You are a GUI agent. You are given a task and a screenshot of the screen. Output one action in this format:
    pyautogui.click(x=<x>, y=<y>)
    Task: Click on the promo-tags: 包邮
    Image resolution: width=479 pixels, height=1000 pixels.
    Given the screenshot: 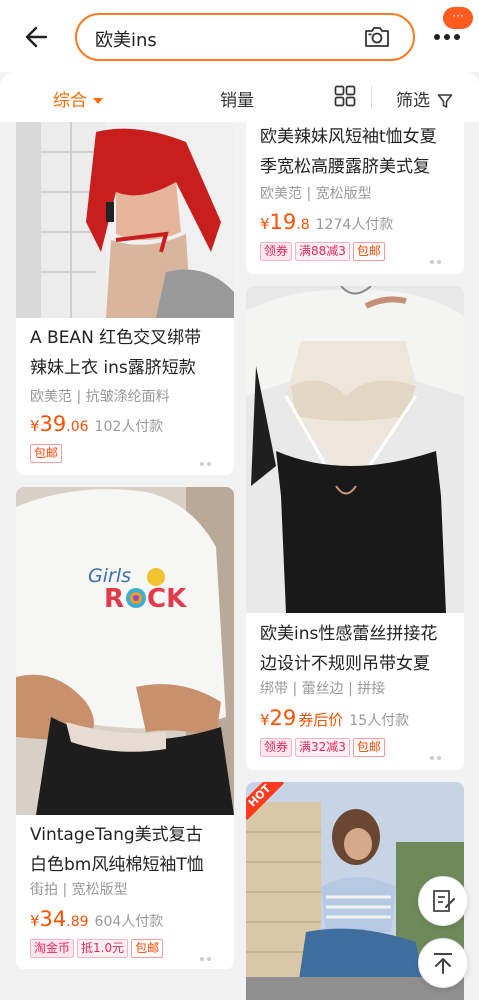 What is the action you would take?
    pyautogui.click(x=47, y=454)
    